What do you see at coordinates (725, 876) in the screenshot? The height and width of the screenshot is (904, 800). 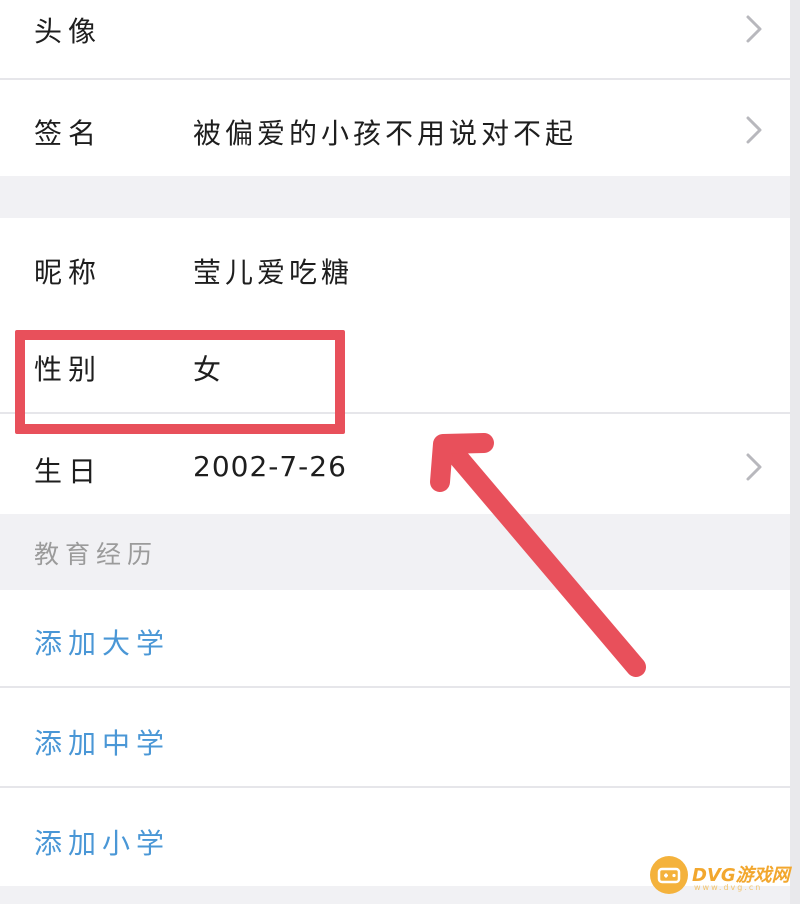 I see `watermark-logo: DVG游戏网 www.dvg.cn` at bounding box center [725, 876].